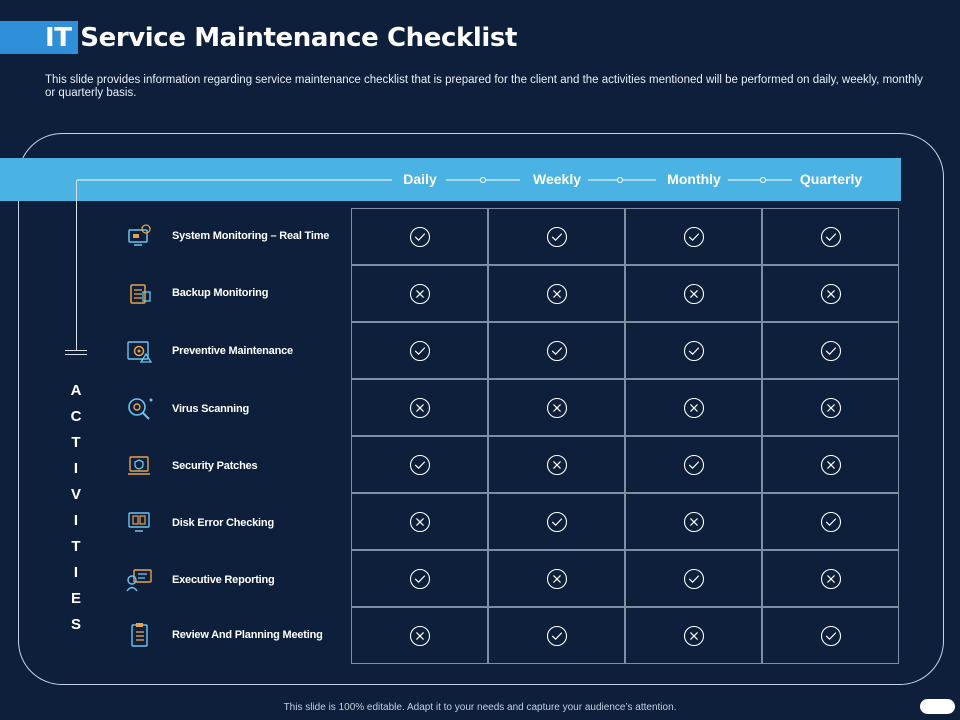 The height and width of the screenshot is (720, 960). I want to click on presentation-report-icon, so click(139, 580).